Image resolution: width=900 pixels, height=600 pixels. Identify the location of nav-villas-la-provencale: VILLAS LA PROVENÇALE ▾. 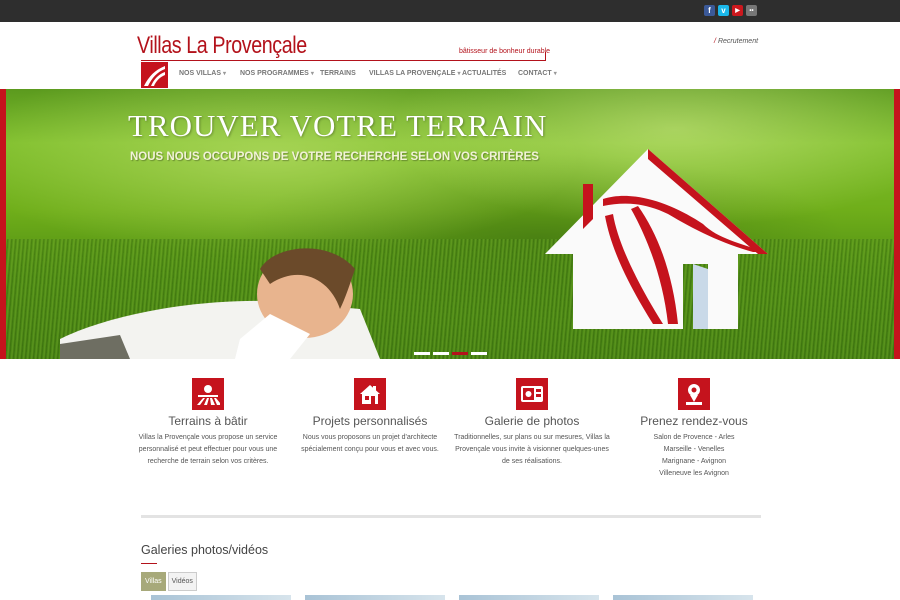
(415, 73).